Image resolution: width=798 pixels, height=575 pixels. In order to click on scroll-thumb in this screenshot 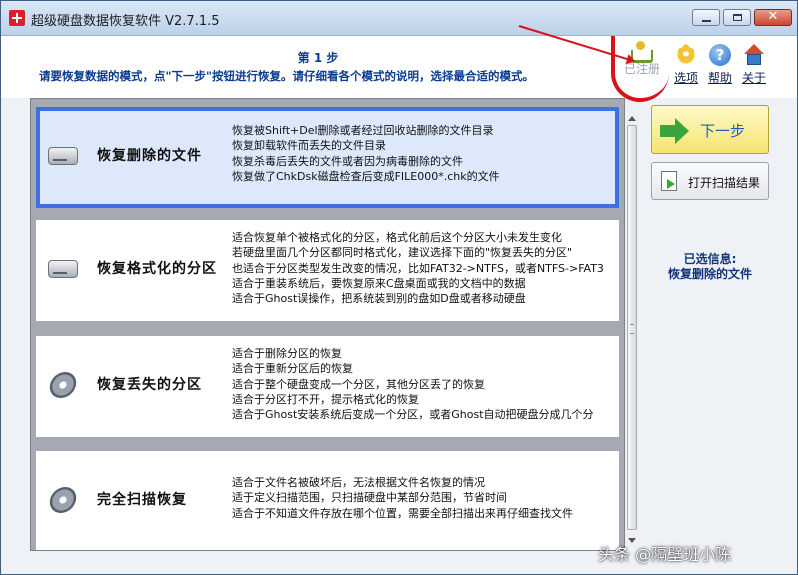, I will do `click(632, 327)`.